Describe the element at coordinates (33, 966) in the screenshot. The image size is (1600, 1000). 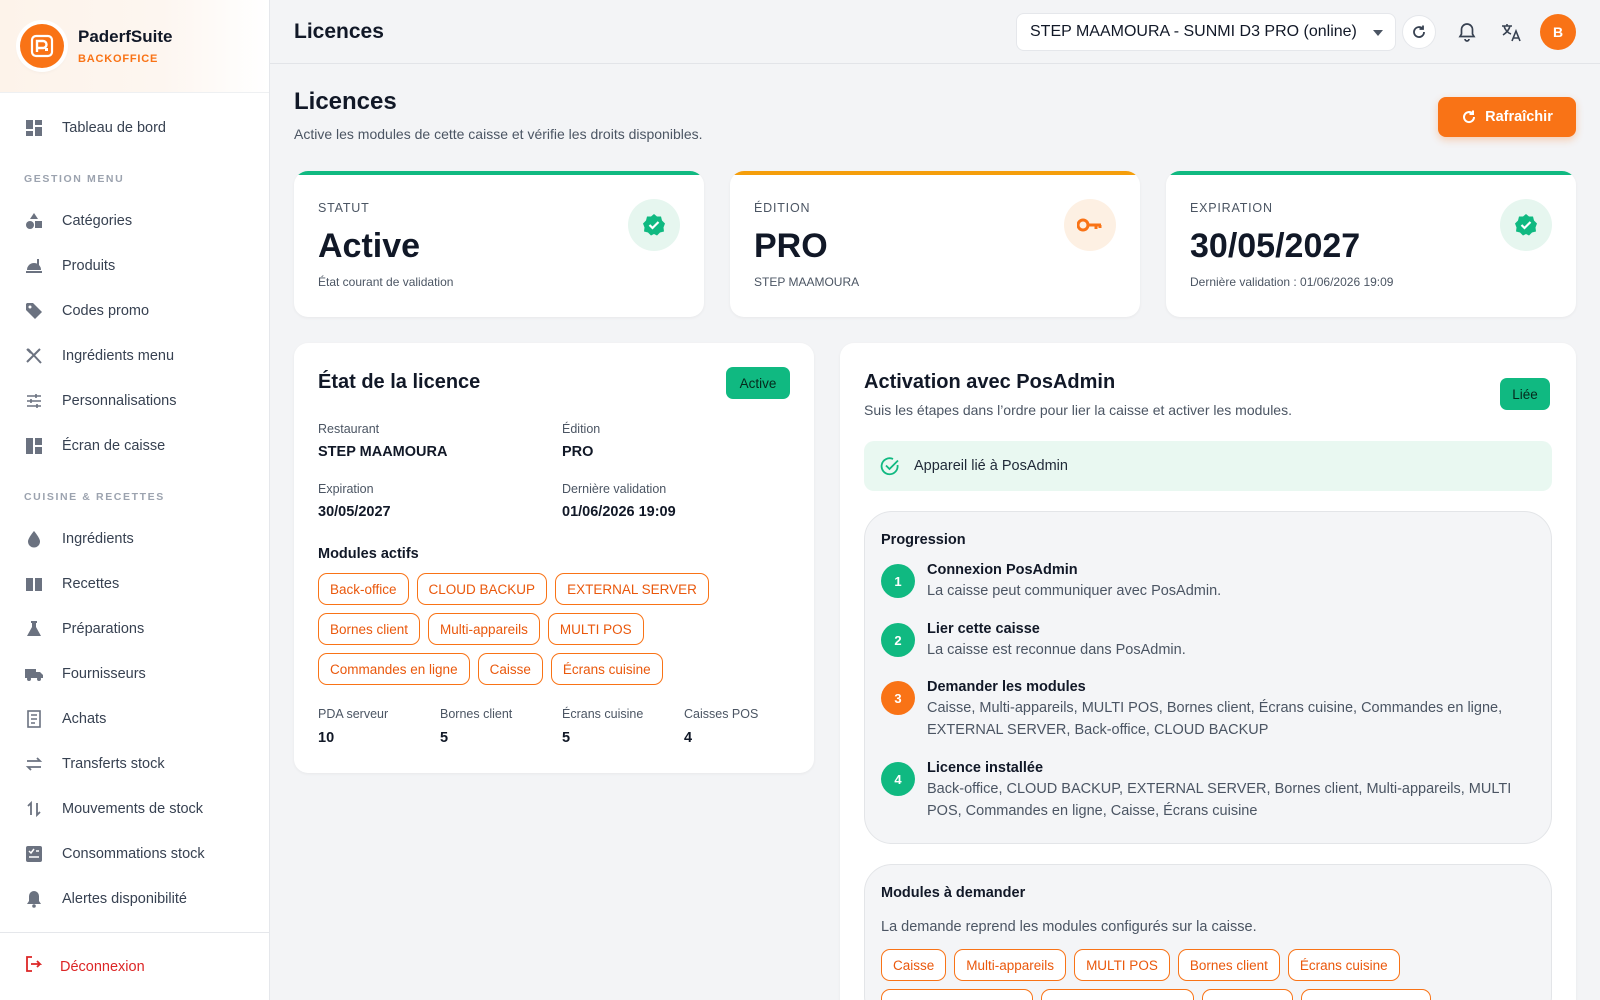
I see `logout-icon` at that location.